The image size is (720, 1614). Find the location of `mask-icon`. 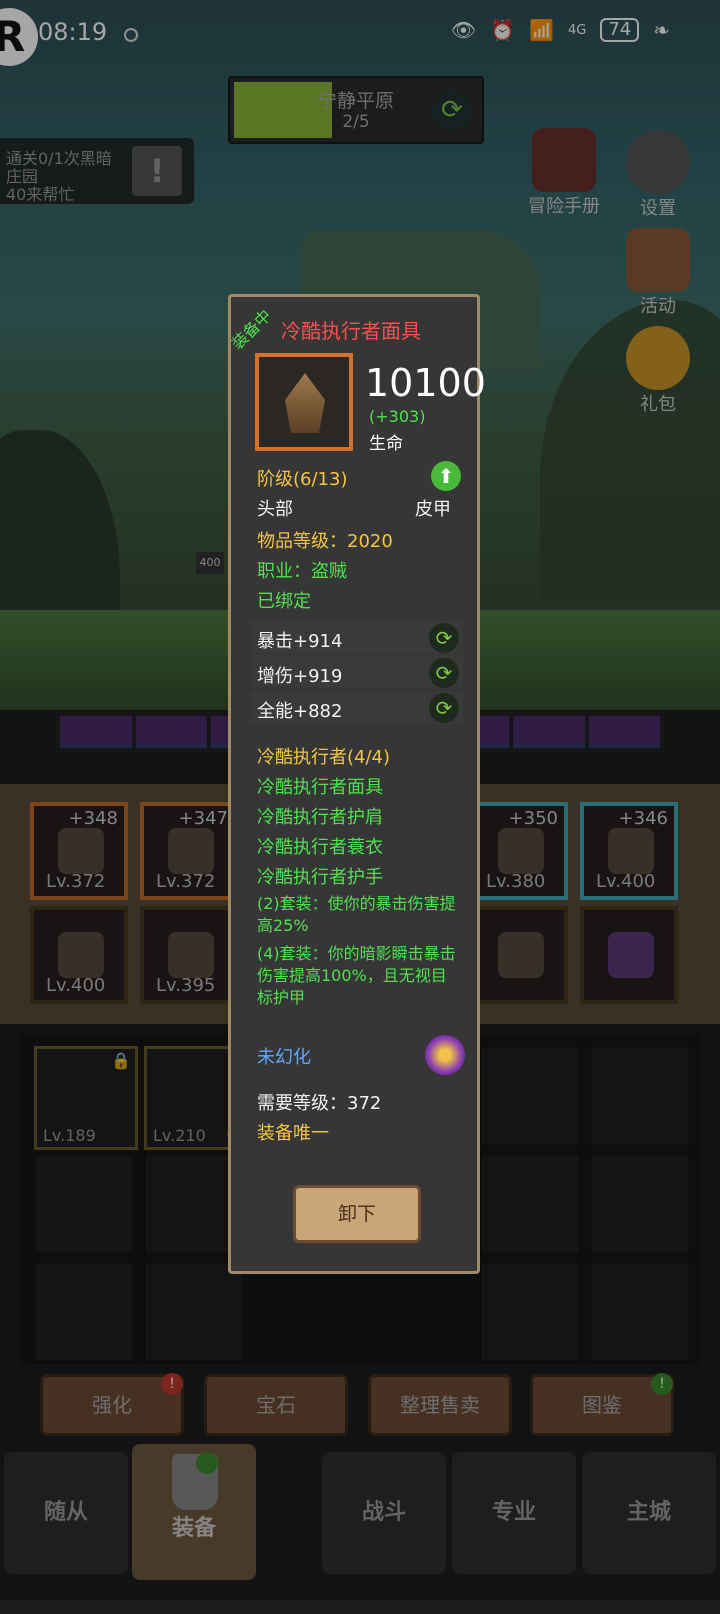

mask-icon is located at coordinates (305, 403).